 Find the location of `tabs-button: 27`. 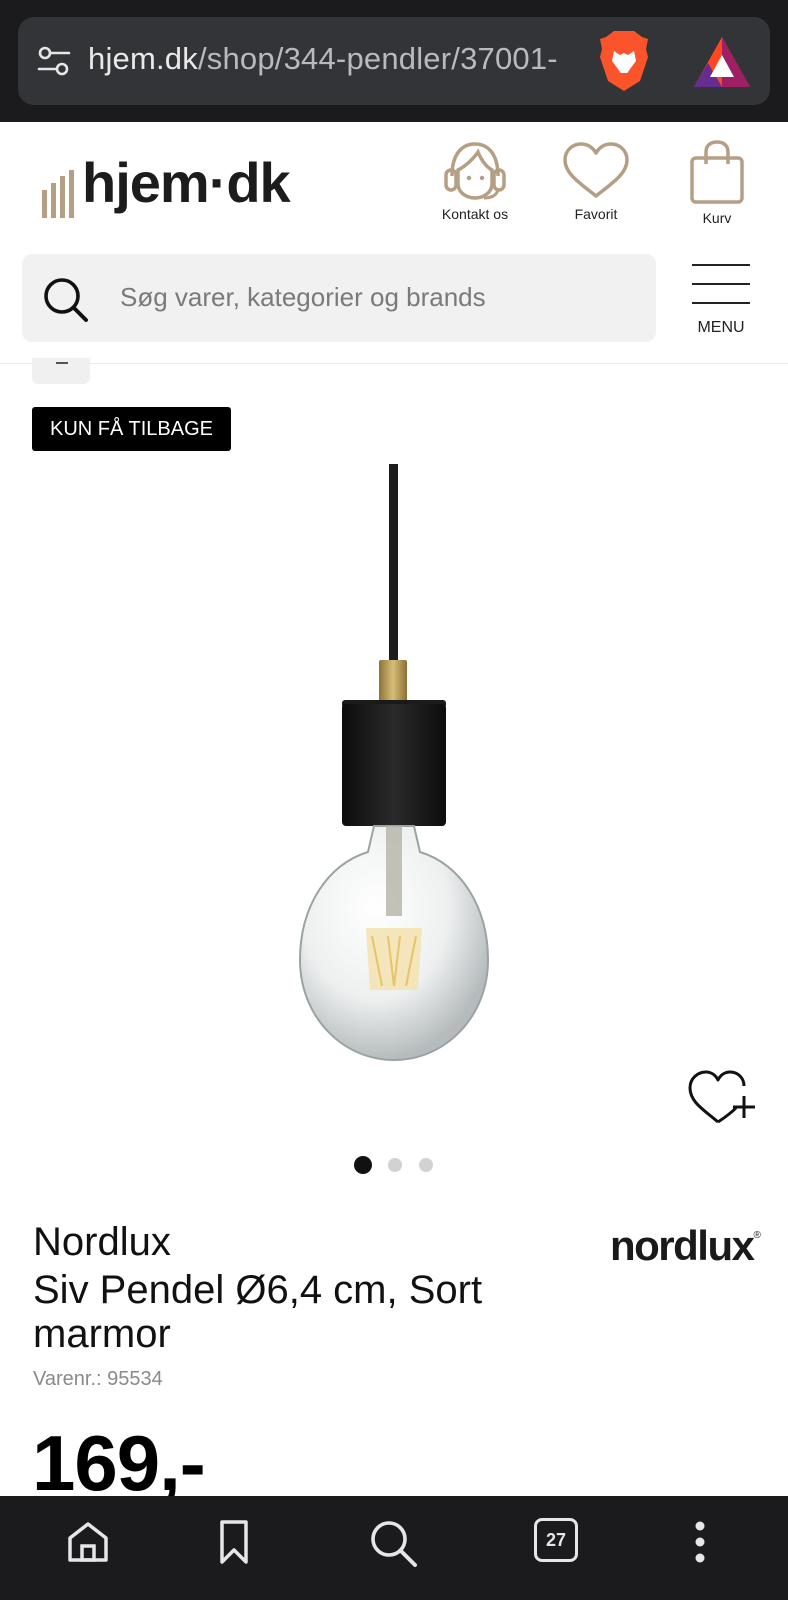

tabs-button: 27 is located at coordinates (564, 1548).